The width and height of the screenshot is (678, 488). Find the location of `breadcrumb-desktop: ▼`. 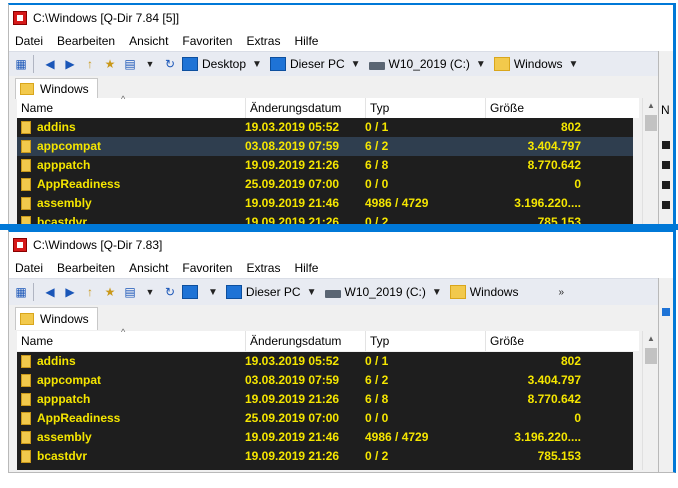

breadcrumb-desktop: ▼ is located at coordinates (202, 292).